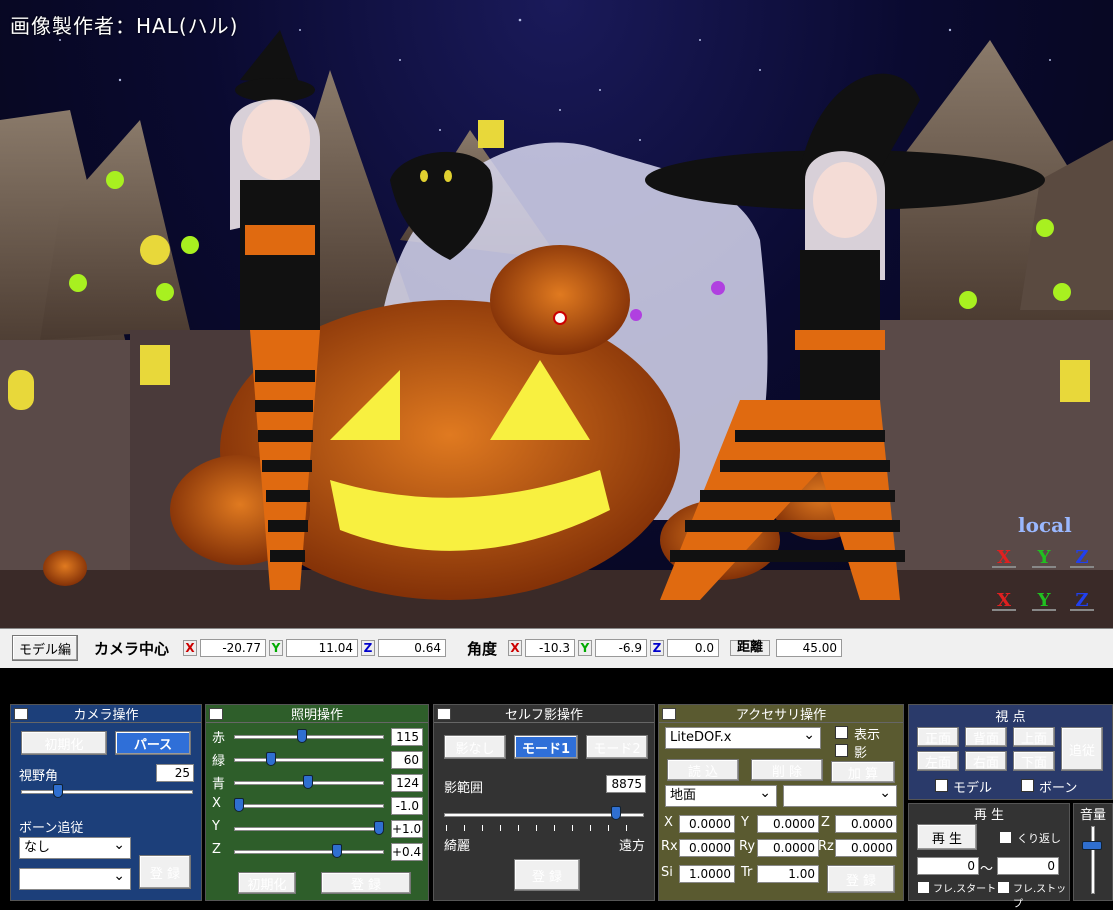 This screenshot has height=910, width=1113. I want to click on rotate-z-handle: Z, so click(1082, 558).